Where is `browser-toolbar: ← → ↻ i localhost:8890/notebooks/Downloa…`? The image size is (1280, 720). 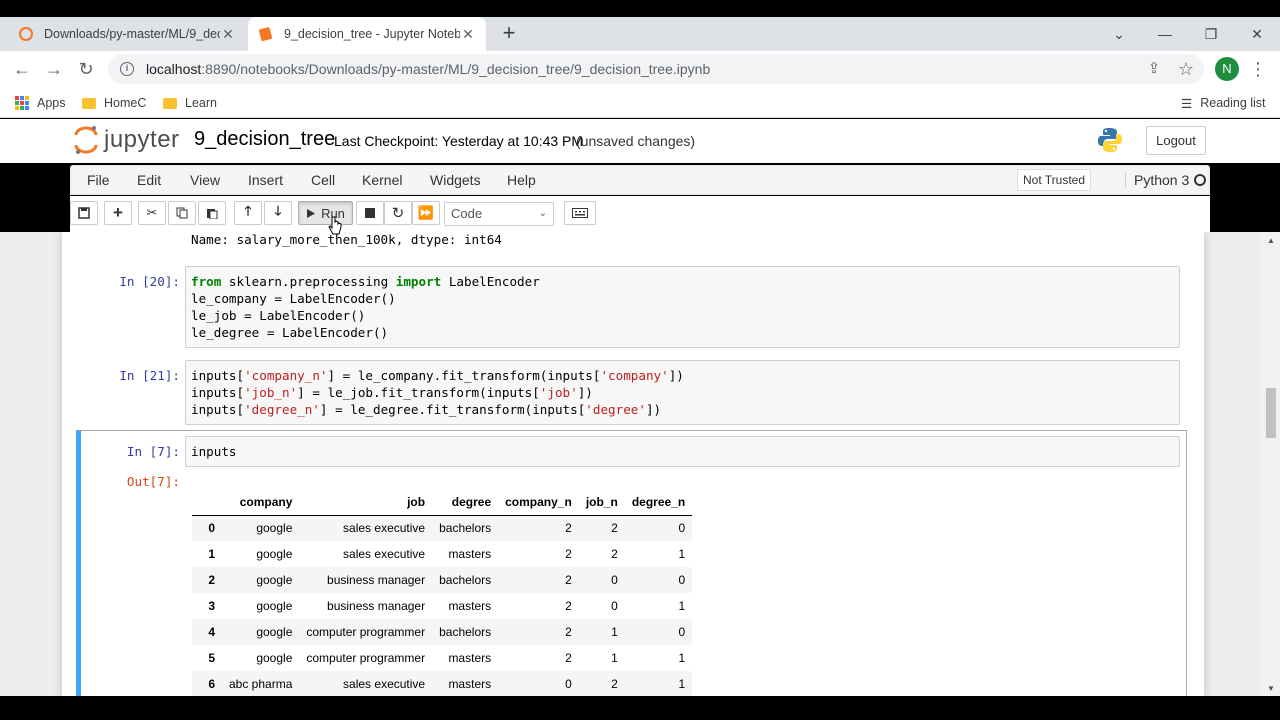 browser-toolbar: ← → ↻ i localhost:8890/notebooks/Downloa… is located at coordinates (640, 69).